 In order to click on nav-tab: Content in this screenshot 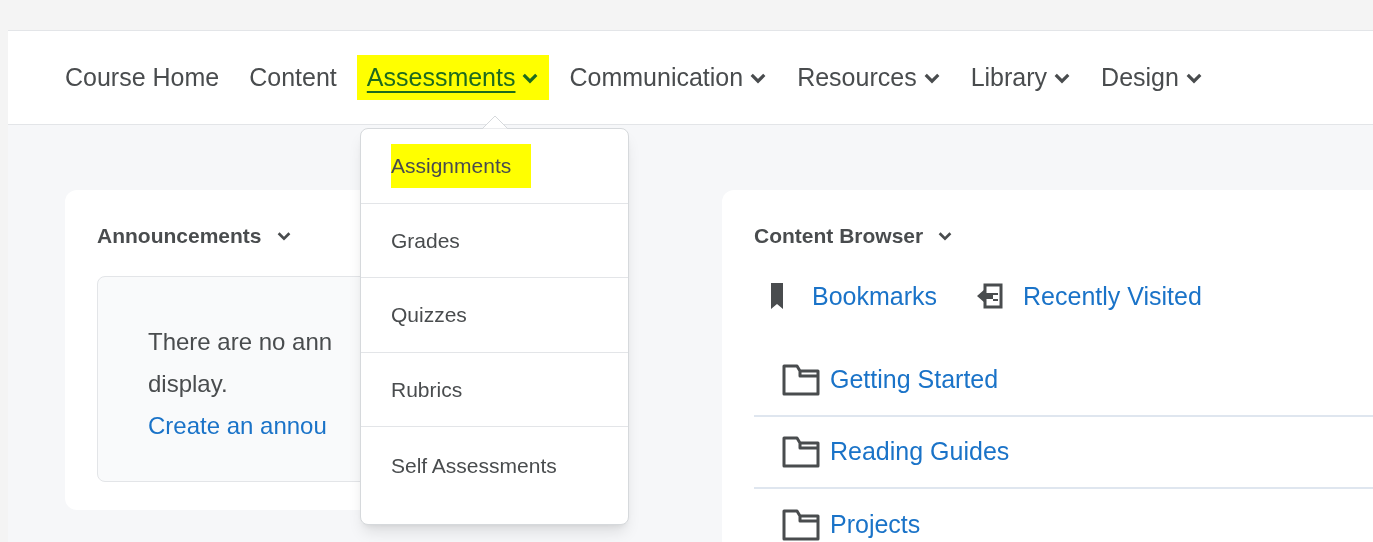, I will do `click(293, 77)`.